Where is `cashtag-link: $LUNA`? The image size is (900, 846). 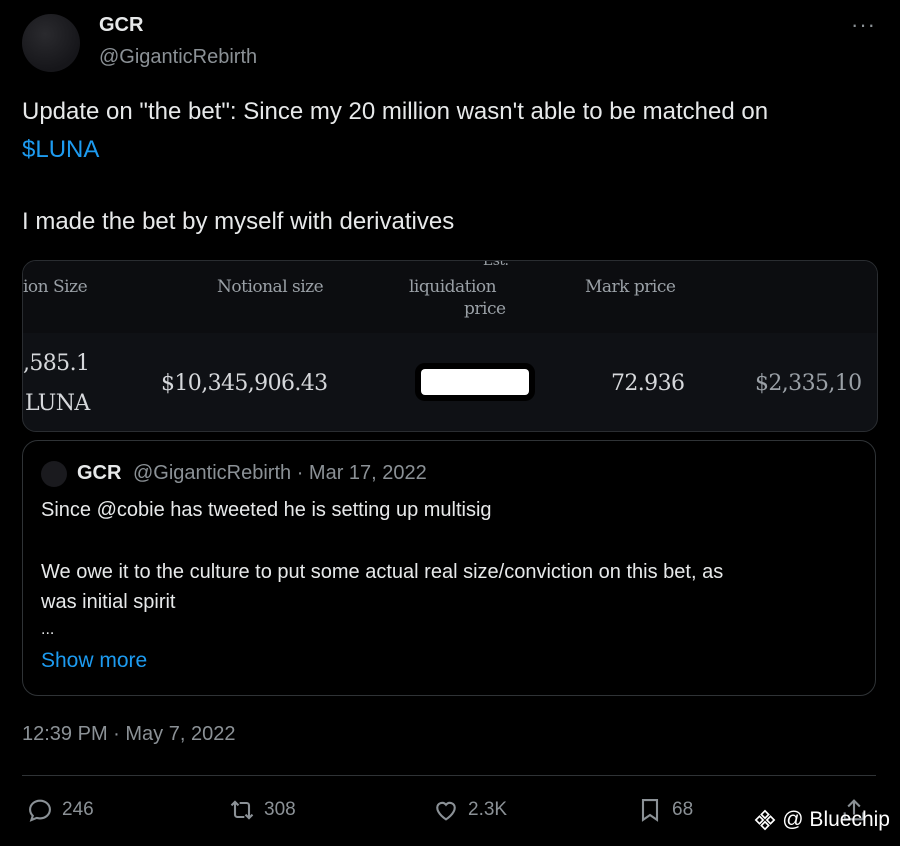 cashtag-link: $LUNA is located at coordinates (60, 150).